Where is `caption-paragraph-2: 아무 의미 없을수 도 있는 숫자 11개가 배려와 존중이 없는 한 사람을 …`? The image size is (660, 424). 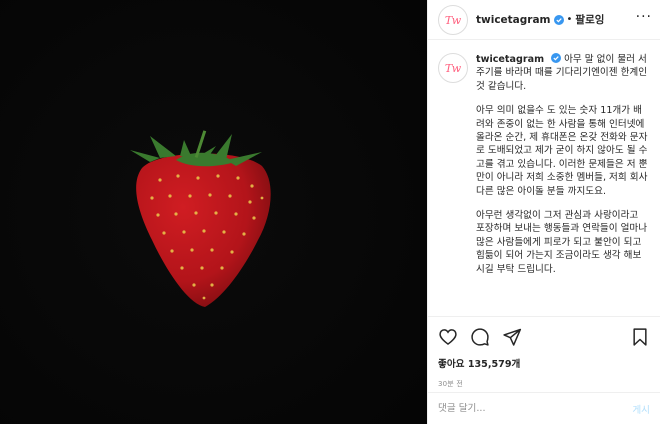
caption-paragraph-2: 아무 의미 없을수 도 있는 숫자 11개가 배려와 존중이 없는 한 사람을 … is located at coordinates (562, 151).